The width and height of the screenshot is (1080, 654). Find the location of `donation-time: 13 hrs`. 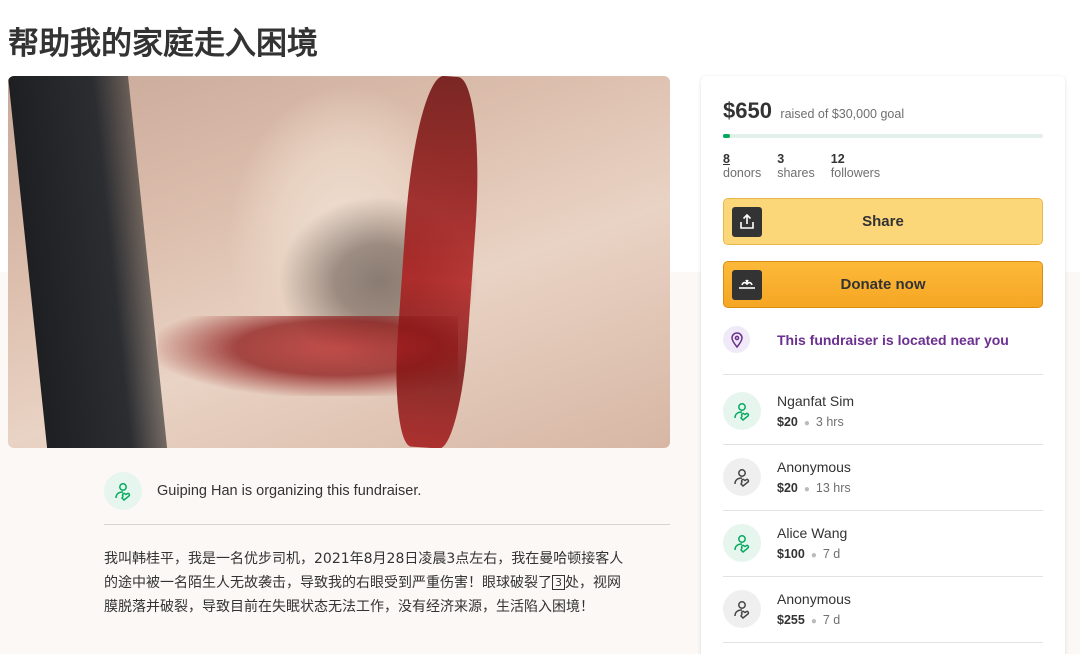

donation-time: 13 hrs is located at coordinates (833, 488).